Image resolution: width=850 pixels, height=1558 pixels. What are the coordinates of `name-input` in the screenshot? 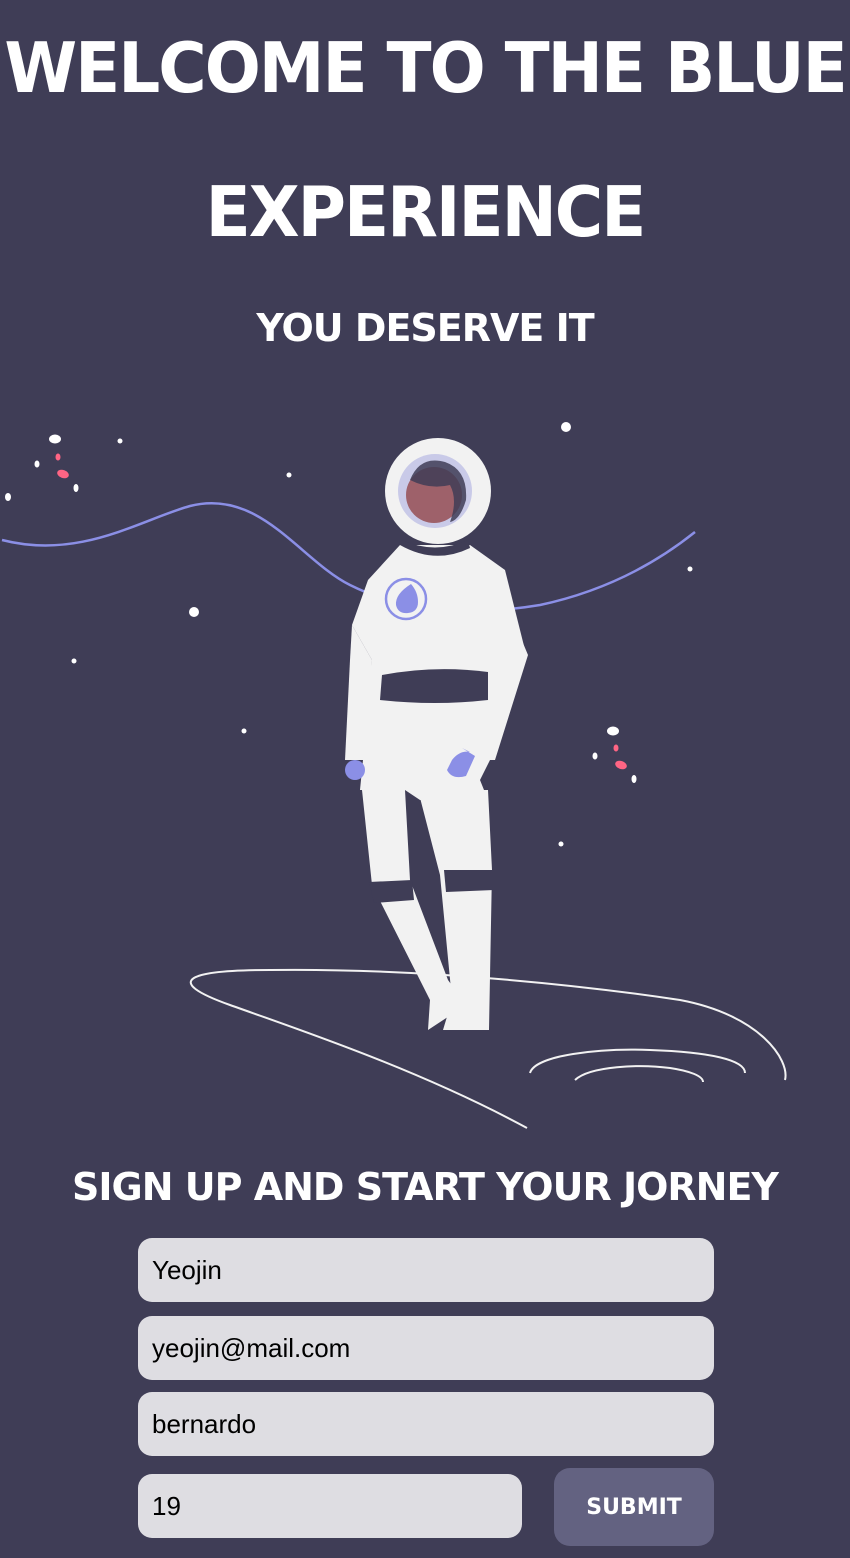 It's located at (426, 1270).